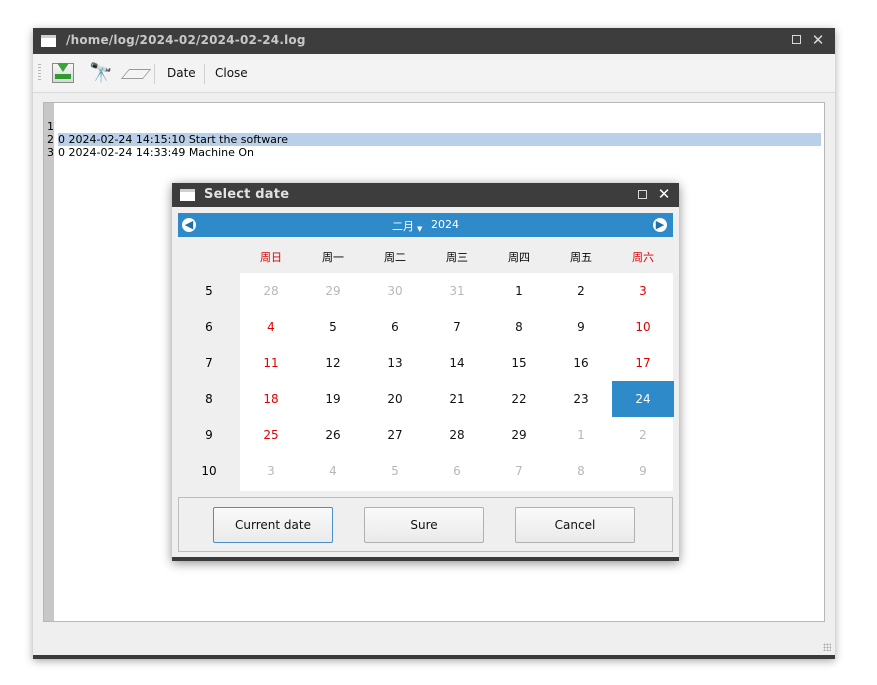 The width and height of the screenshot is (877, 685). I want to click on day-cell: 20, so click(395, 399).